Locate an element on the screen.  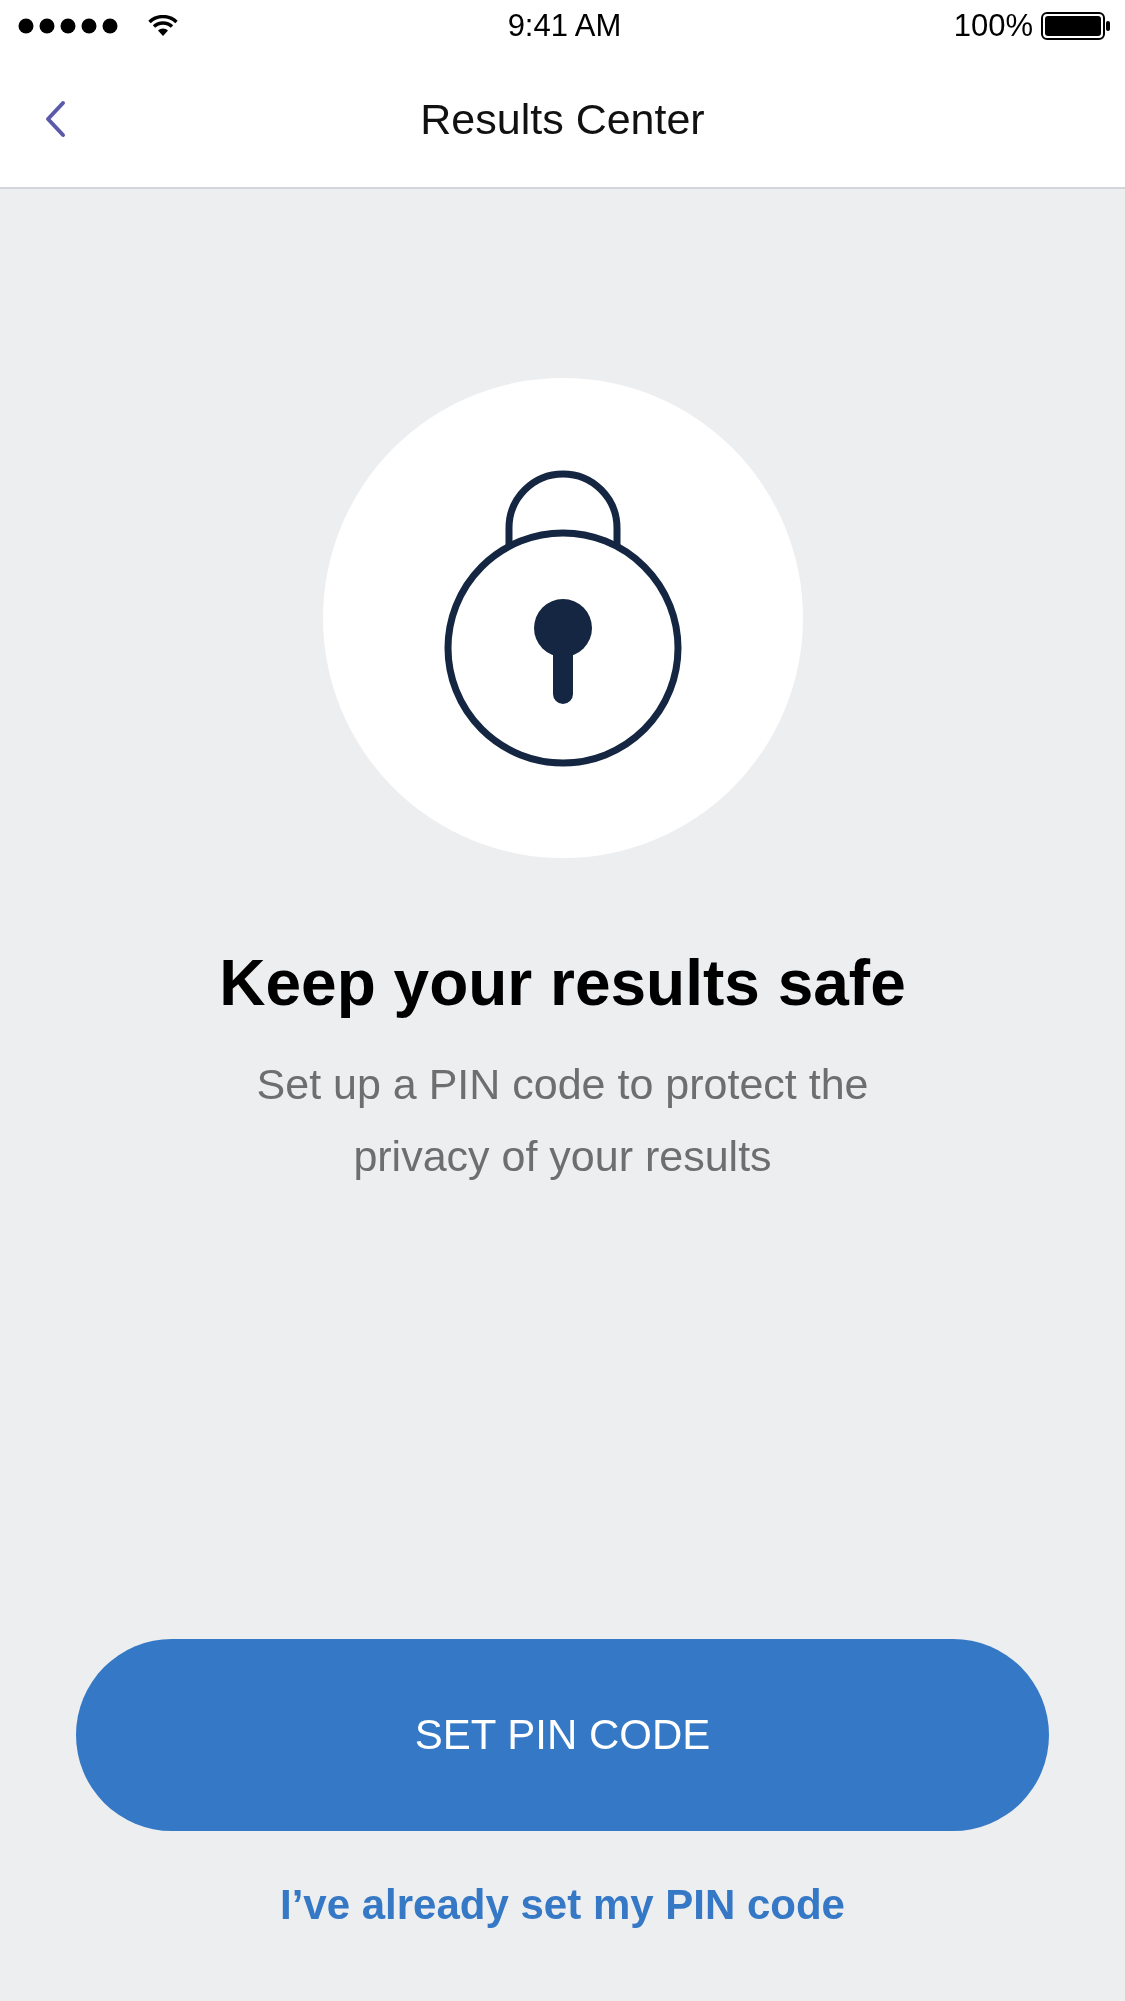
battery-percentage: 100% is located at coordinates (993, 25).